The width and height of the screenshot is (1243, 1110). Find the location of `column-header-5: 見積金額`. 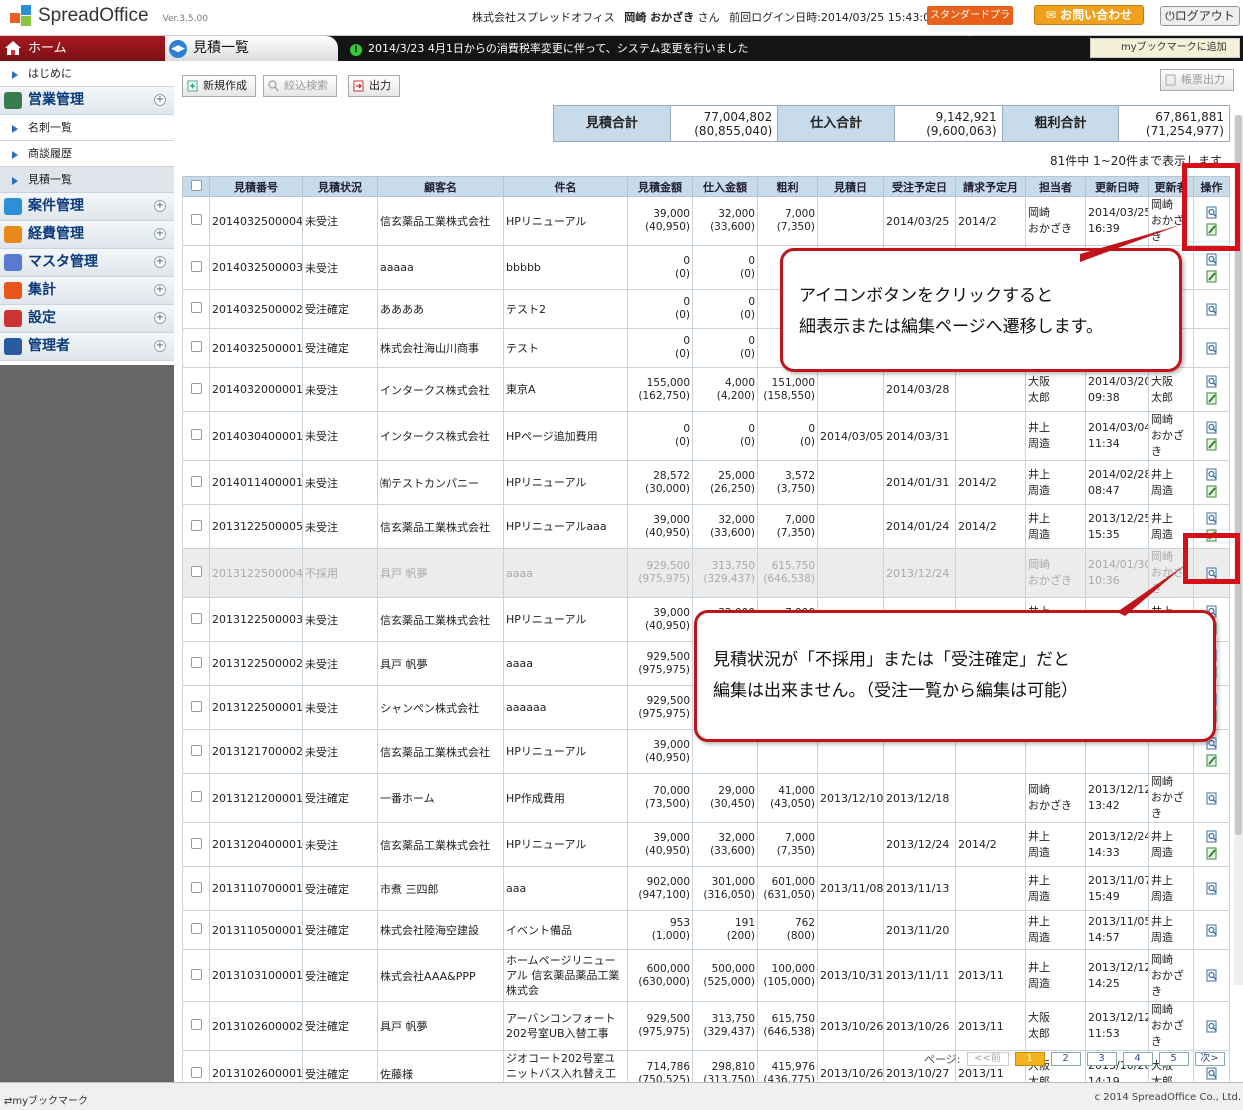

column-header-5: 見積金額 is located at coordinates (660, 186).